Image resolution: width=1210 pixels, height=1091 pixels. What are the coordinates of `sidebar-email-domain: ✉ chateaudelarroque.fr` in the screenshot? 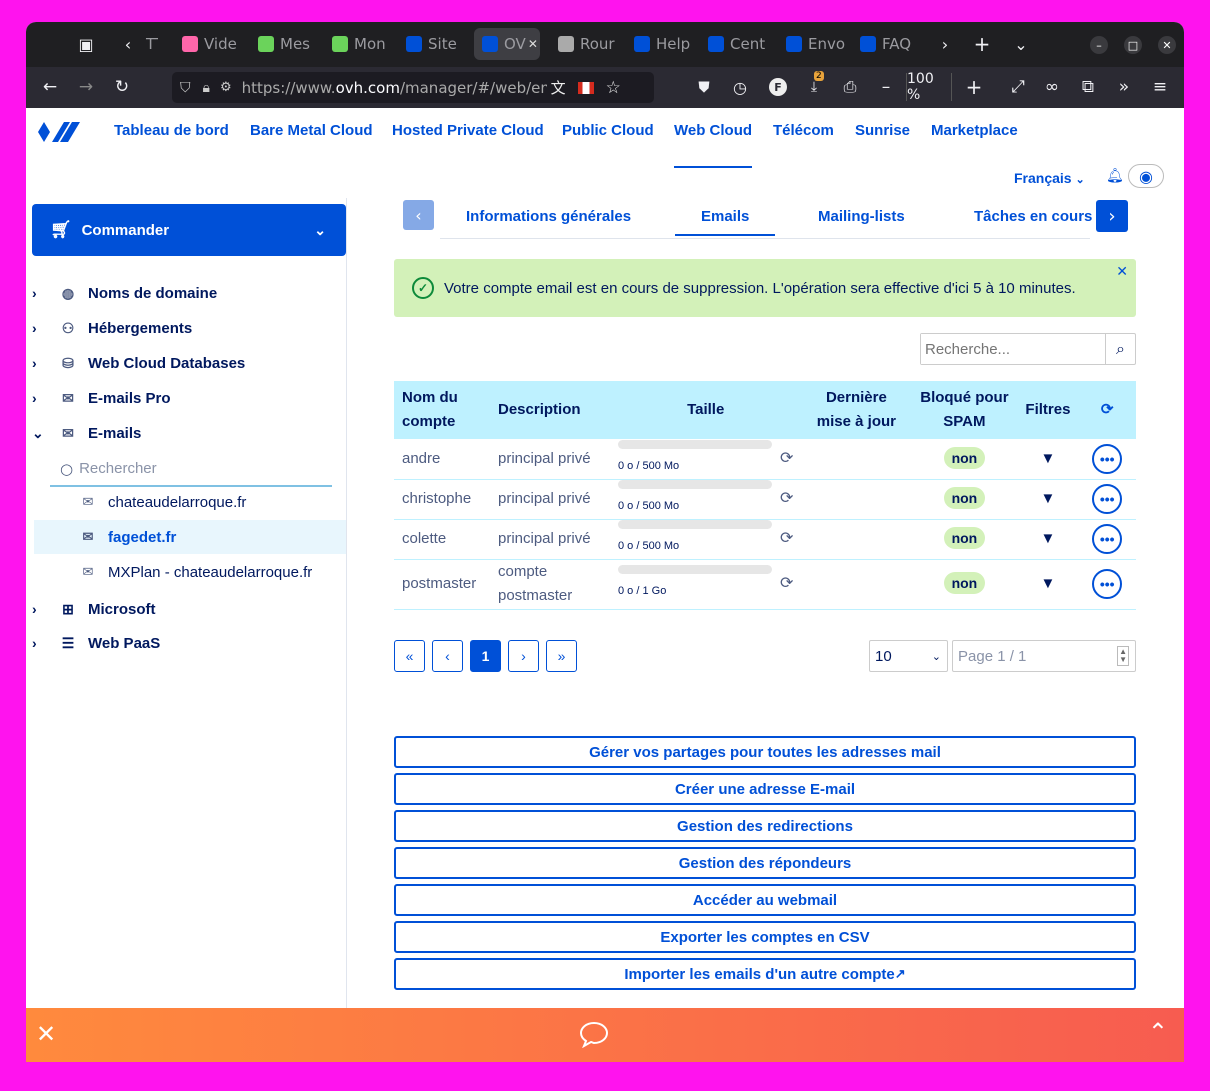 It's located at (190, 502).